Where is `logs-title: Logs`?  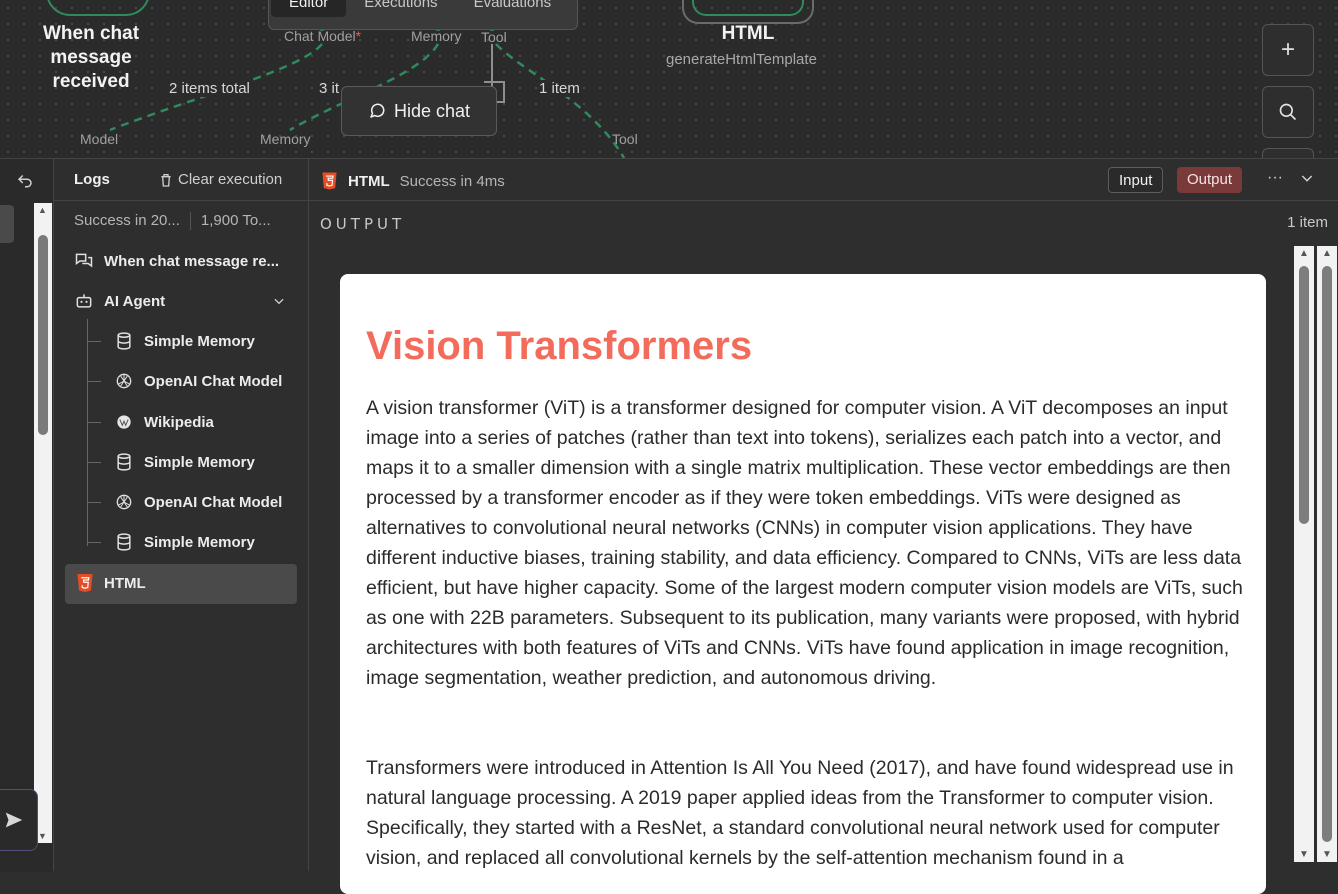
logs-title: Logs is located at coordinates (92, 179).